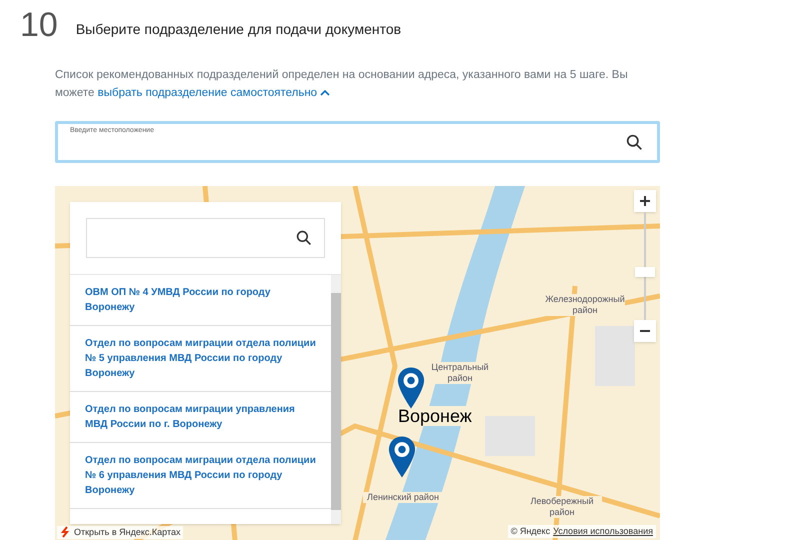 This screenshot has width=800, height=540. What do you see at coordinates (530, 531) in the screenshot?
I see `copyright-text: © Яндекс` at bounding box center [530, 531].